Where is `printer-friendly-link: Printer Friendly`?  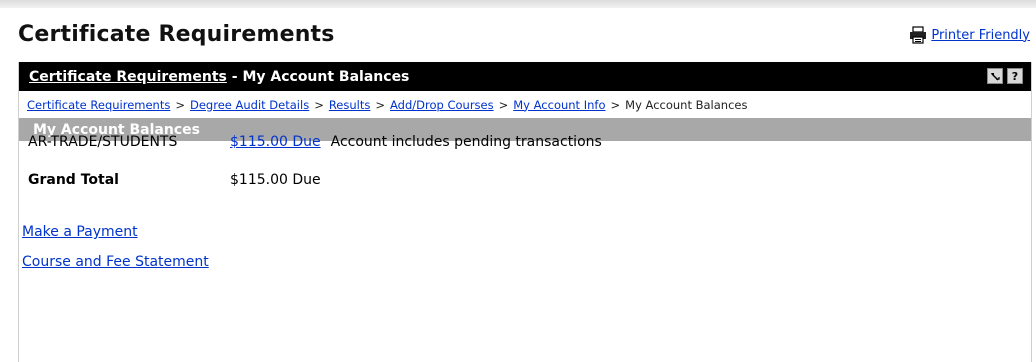 printer-friendly-link: Printer Friendly is located at coordinates (980, 35).